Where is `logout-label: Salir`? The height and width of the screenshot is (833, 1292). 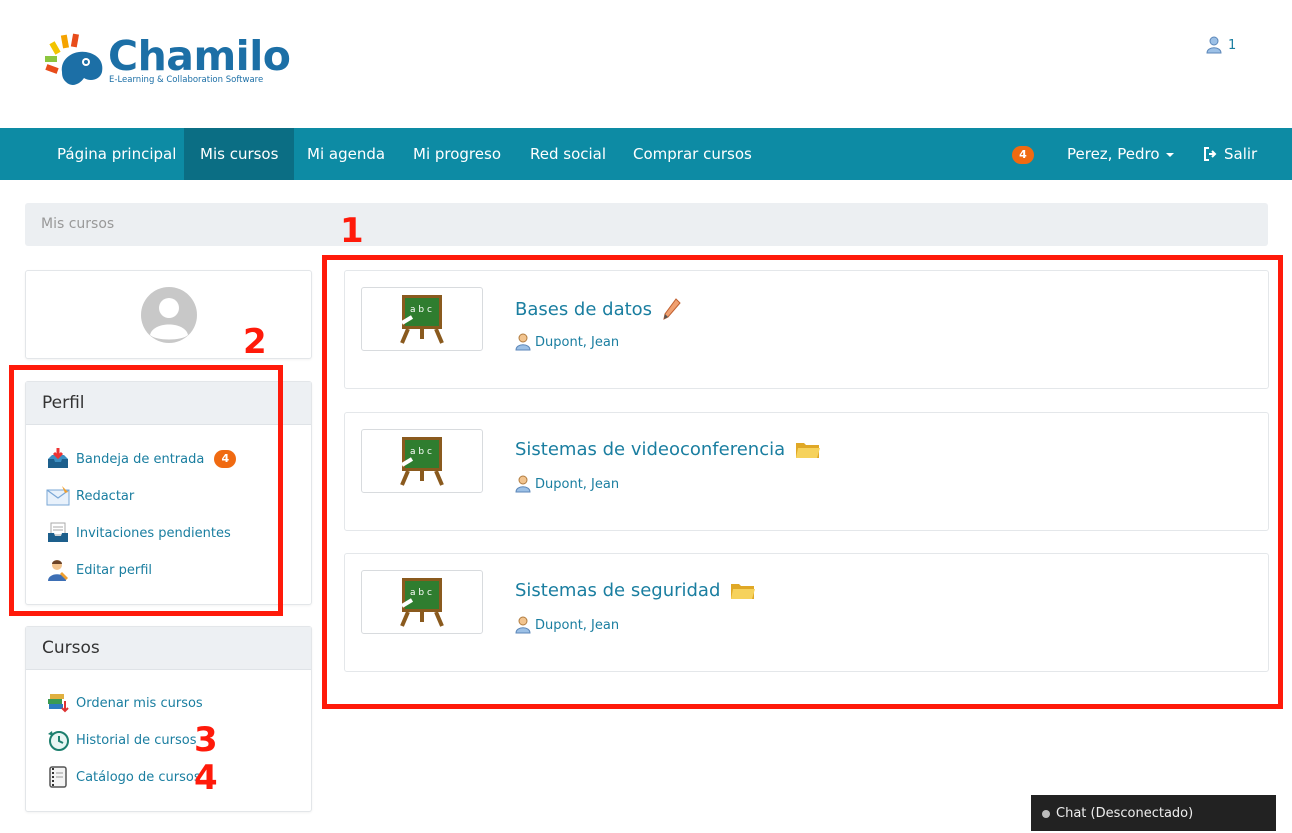
logout-label: Salir is located at coordinates (1241, 154).